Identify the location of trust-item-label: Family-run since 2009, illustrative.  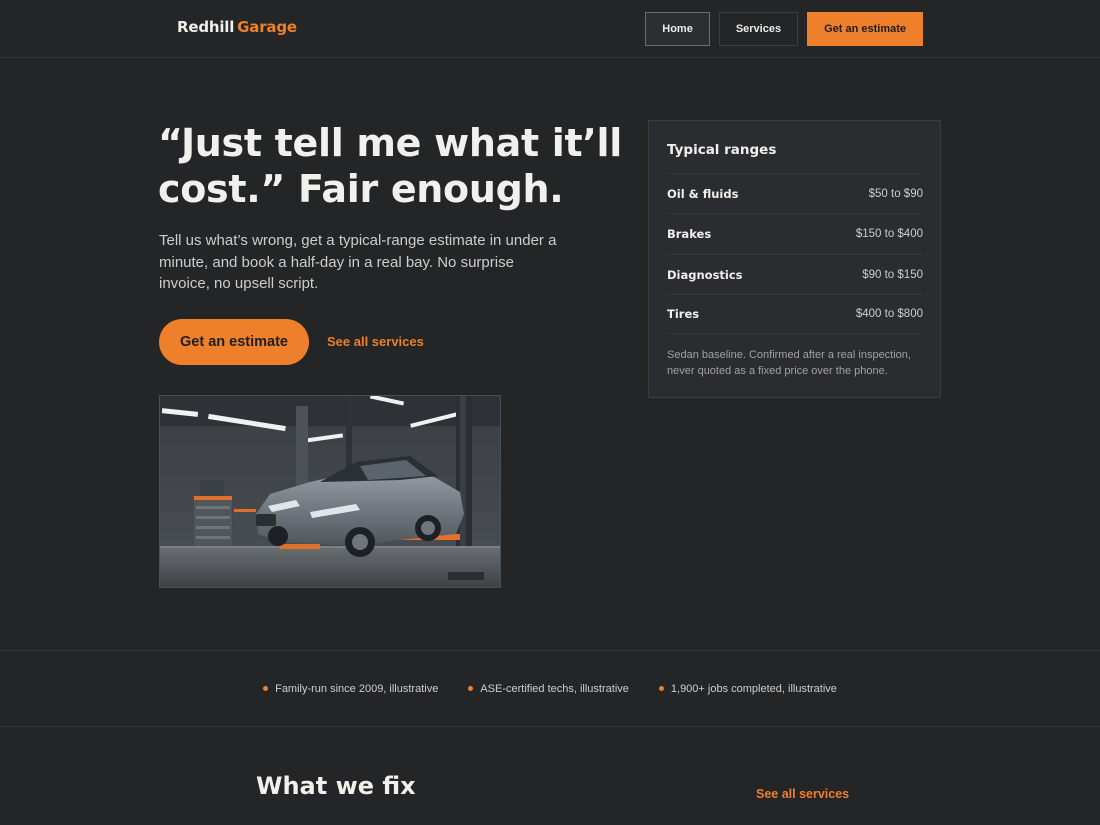
(357, 688).